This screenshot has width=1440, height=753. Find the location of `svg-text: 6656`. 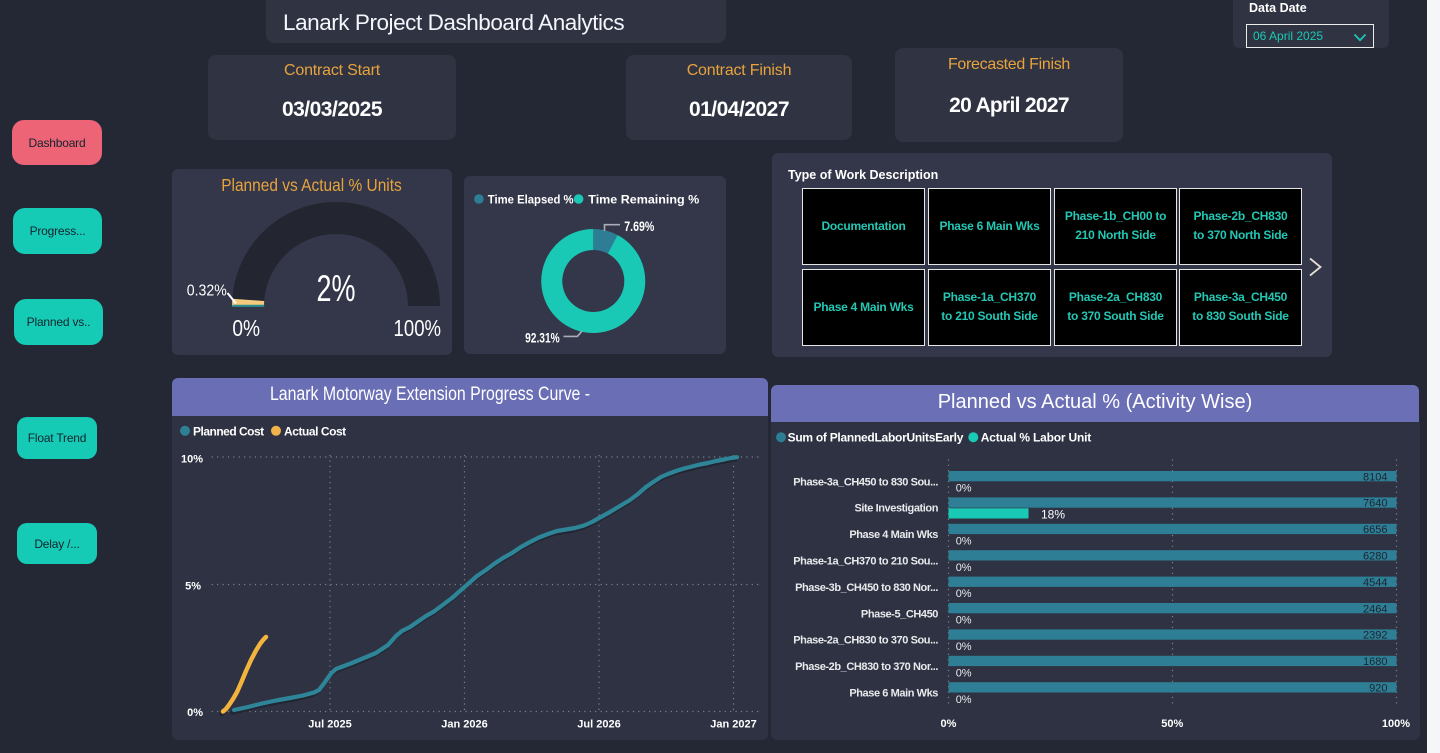

svg-text: 6656 is located at coordinates (1375, 530).